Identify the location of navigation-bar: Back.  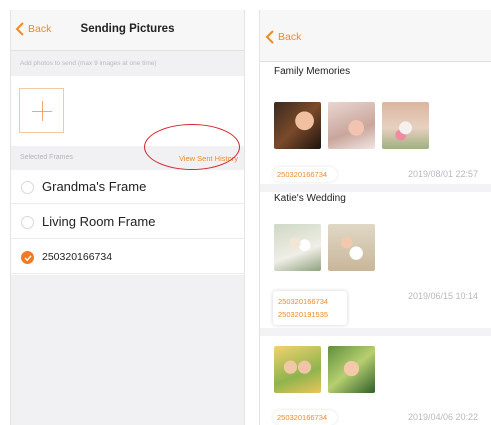
(375, 36).